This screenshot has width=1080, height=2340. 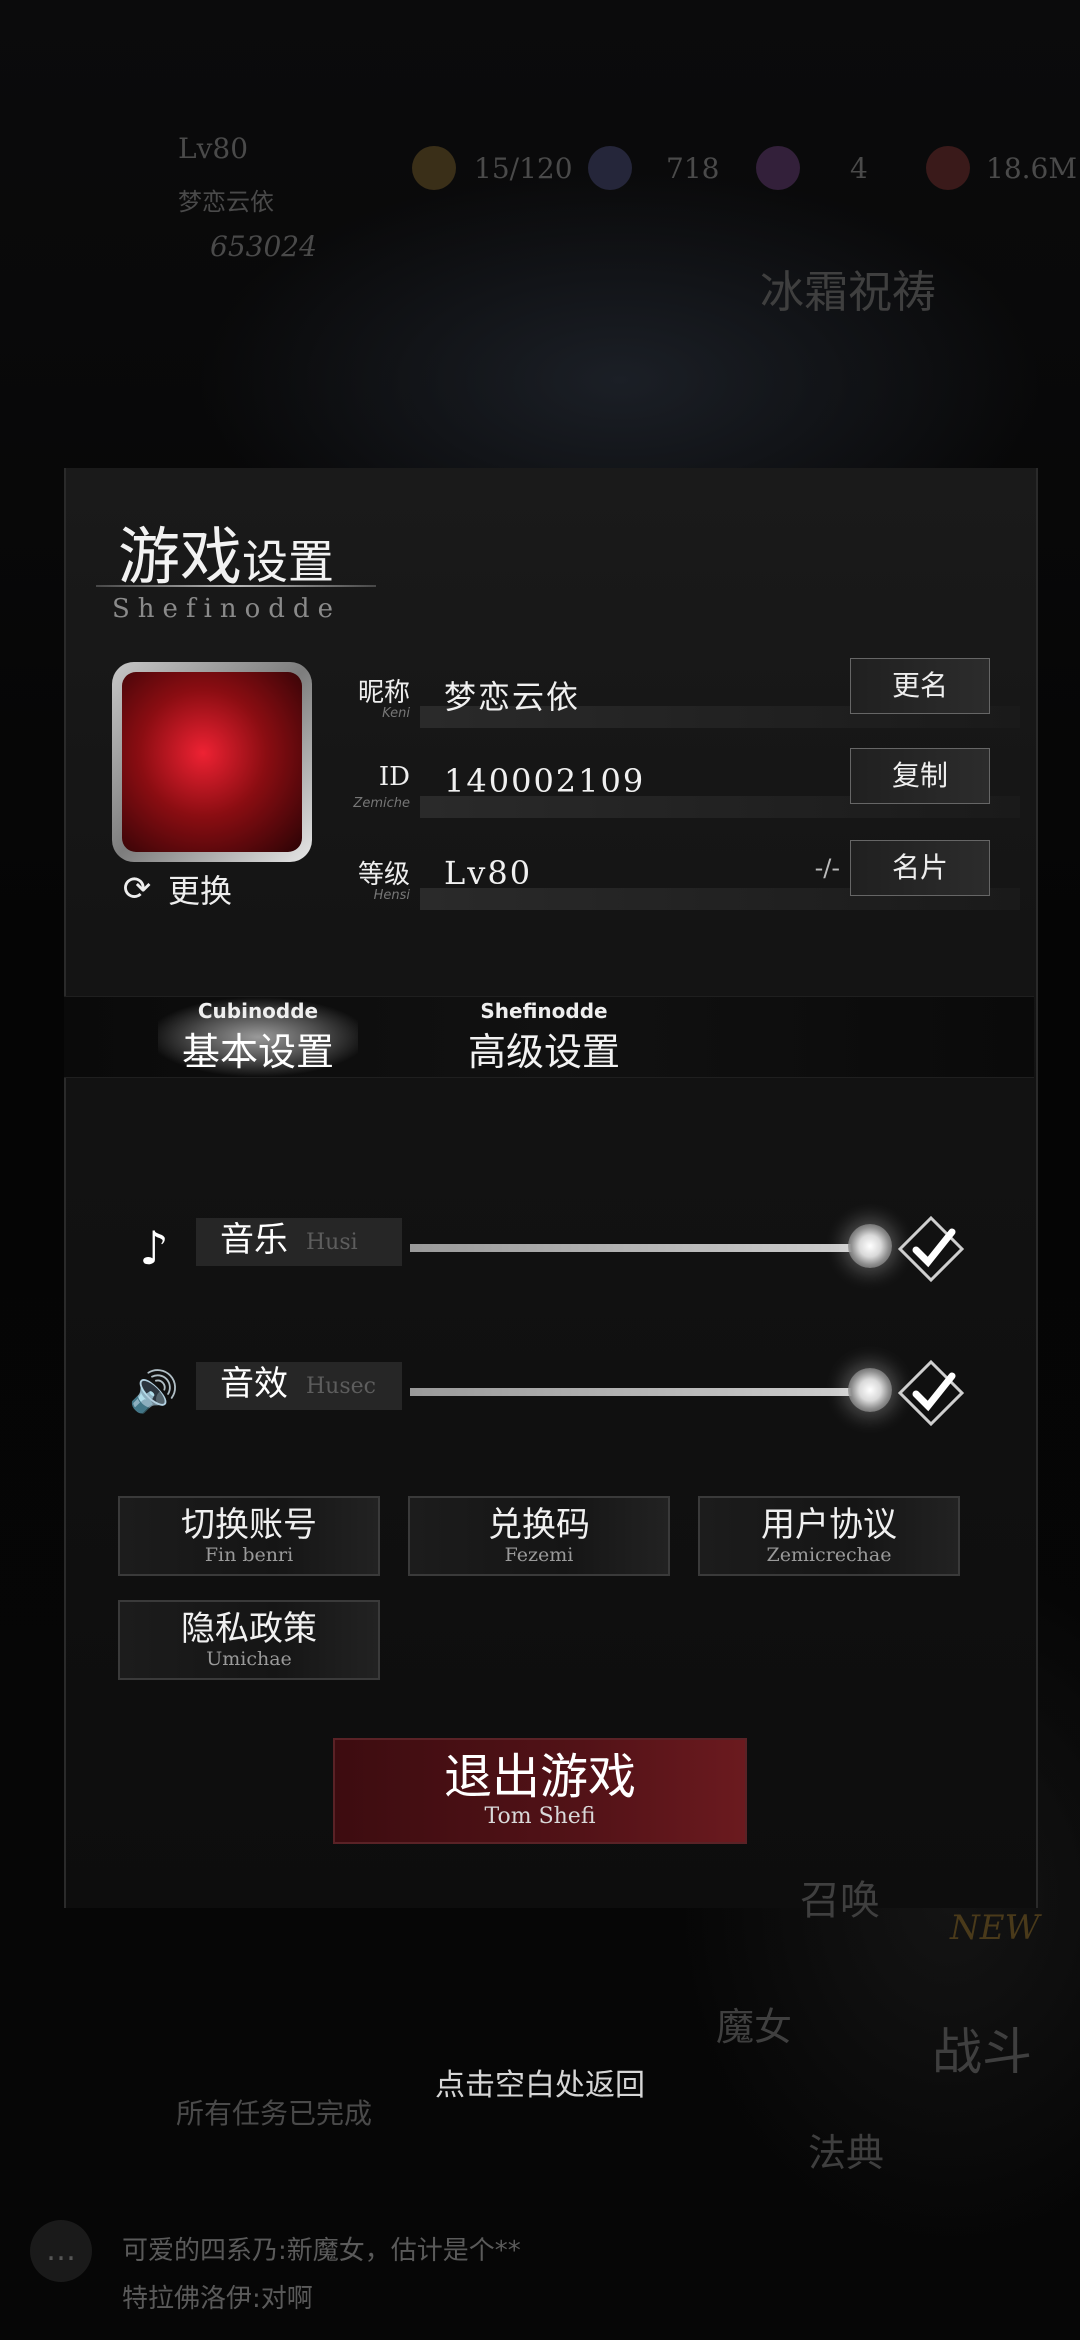 What do you see at coordinates (226, 202) in the screenshot?
I see `hud-player-name: 梦恋云依` at bounding box center [226, 202].